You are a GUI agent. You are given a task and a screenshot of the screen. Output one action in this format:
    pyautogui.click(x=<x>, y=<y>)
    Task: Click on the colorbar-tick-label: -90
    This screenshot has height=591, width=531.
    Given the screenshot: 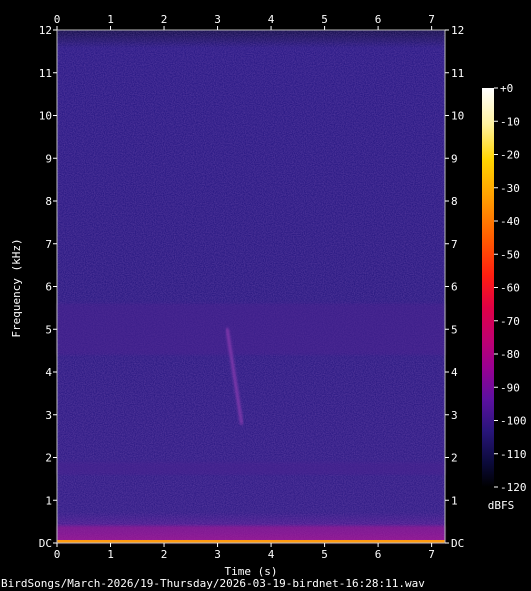 What is the action you would take?
    pyautogui.click(x=510, y=387)
    